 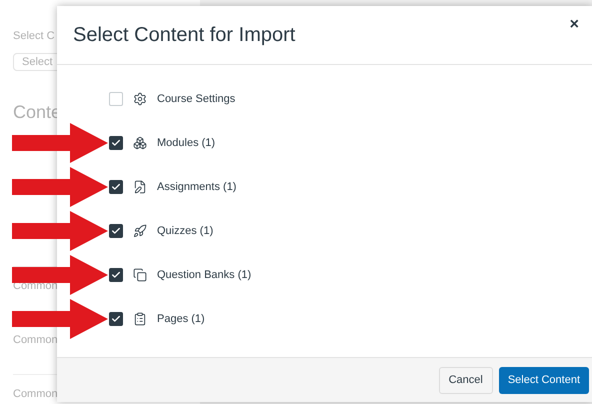 What do you see at coordinates (140, 187) in the screenshot?
I see `document-pen-icon` at bounding box center [140, 187].